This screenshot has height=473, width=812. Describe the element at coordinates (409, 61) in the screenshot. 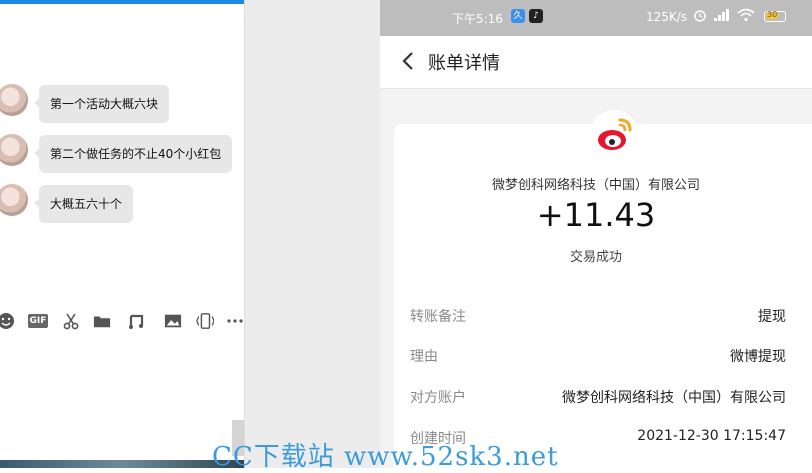

I see `back-arrow-icon` at that location.